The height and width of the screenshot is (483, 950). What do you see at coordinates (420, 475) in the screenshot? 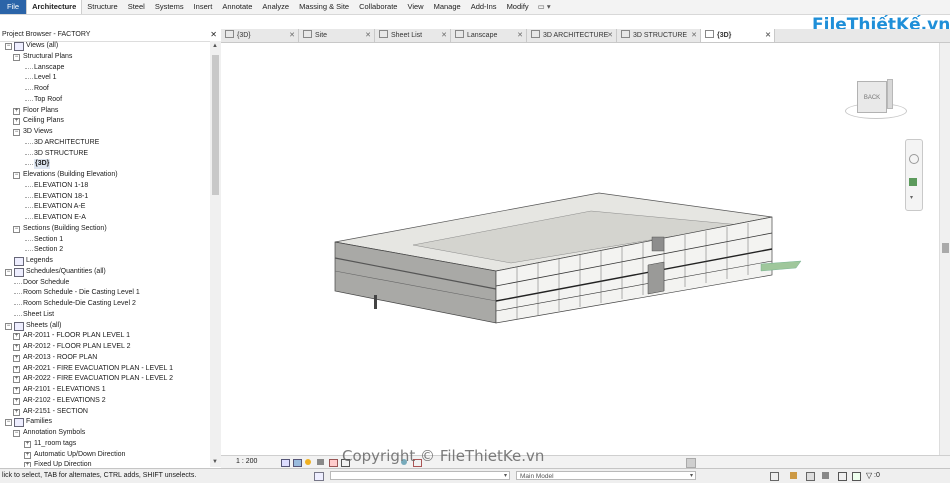
I see `workset-dropdown: ▾` at bounding box center [420, 475].